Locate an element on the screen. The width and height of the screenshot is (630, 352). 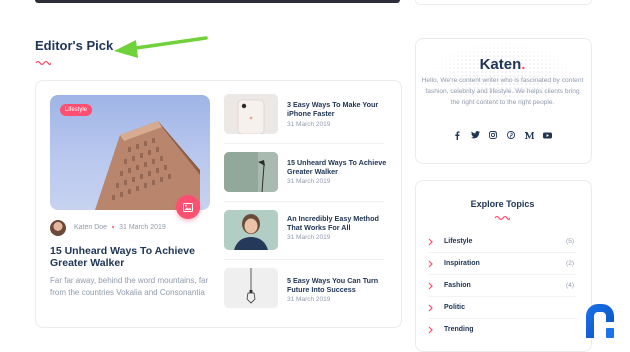
topics-squiggle-decoration is located at coordinates (502, 218).